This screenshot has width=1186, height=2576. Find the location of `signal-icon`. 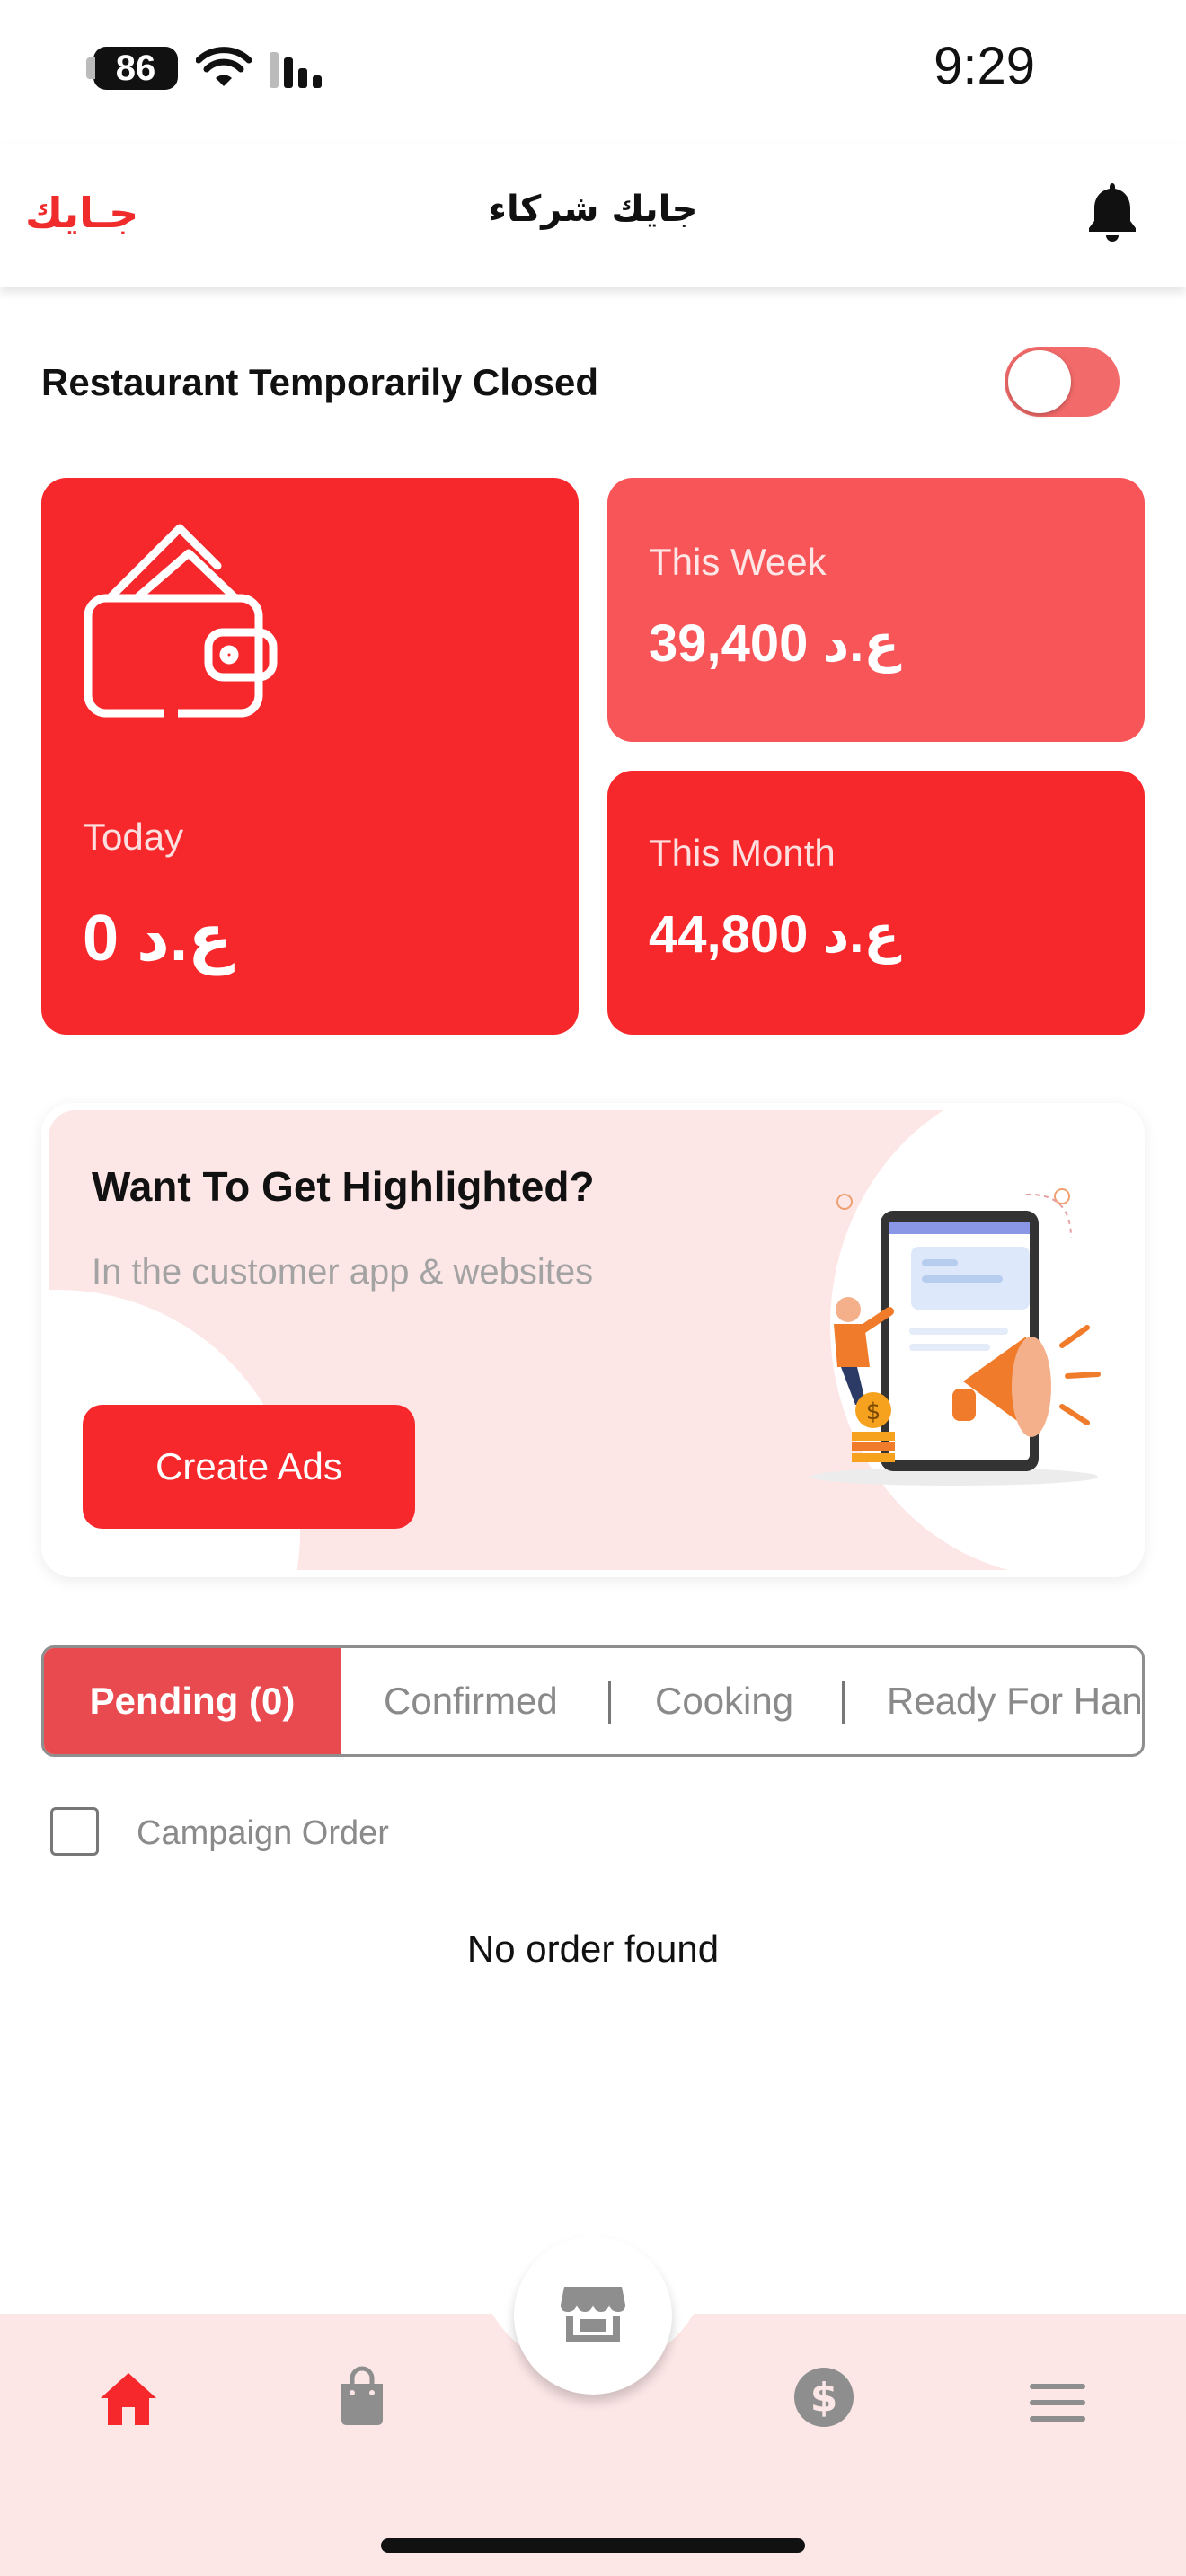

signal-icon is located at coordinates (296, 70).